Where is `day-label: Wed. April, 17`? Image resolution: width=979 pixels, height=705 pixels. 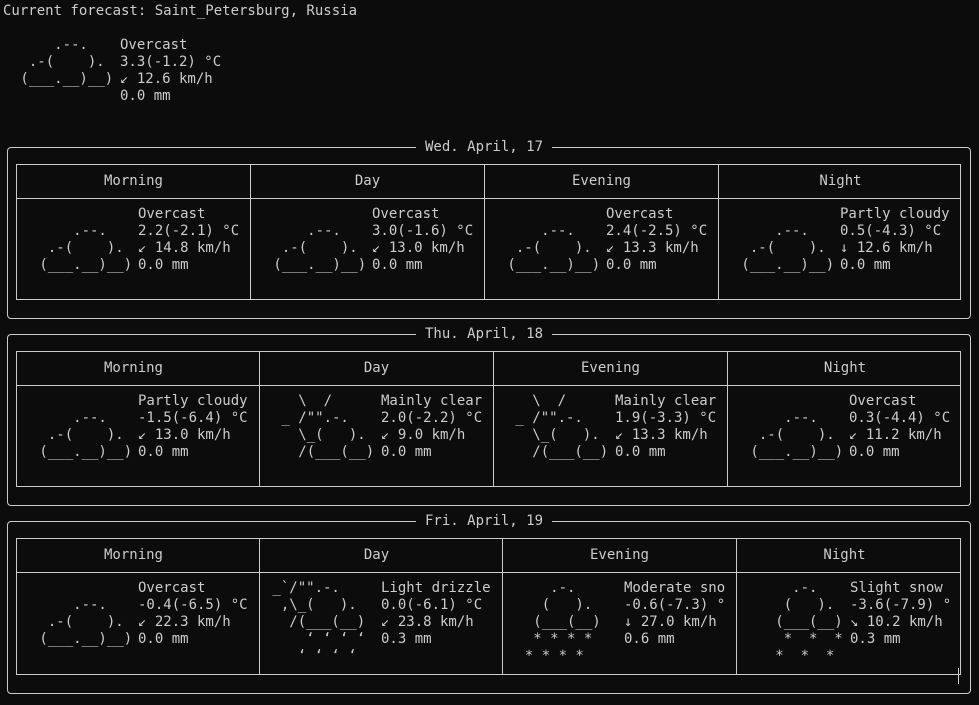 day-label: Wed. April, 17 is located at coordinates (484, 147).